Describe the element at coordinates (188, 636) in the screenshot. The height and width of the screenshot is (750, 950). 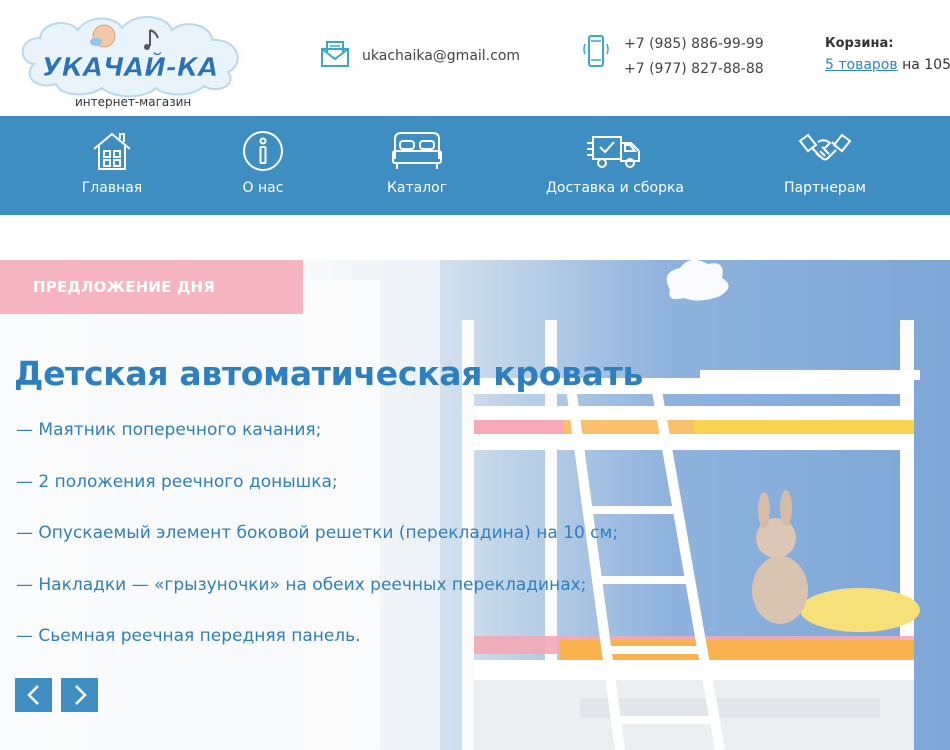
I see `feature-item: — Сьемная реечная передняя панель.` at that location.